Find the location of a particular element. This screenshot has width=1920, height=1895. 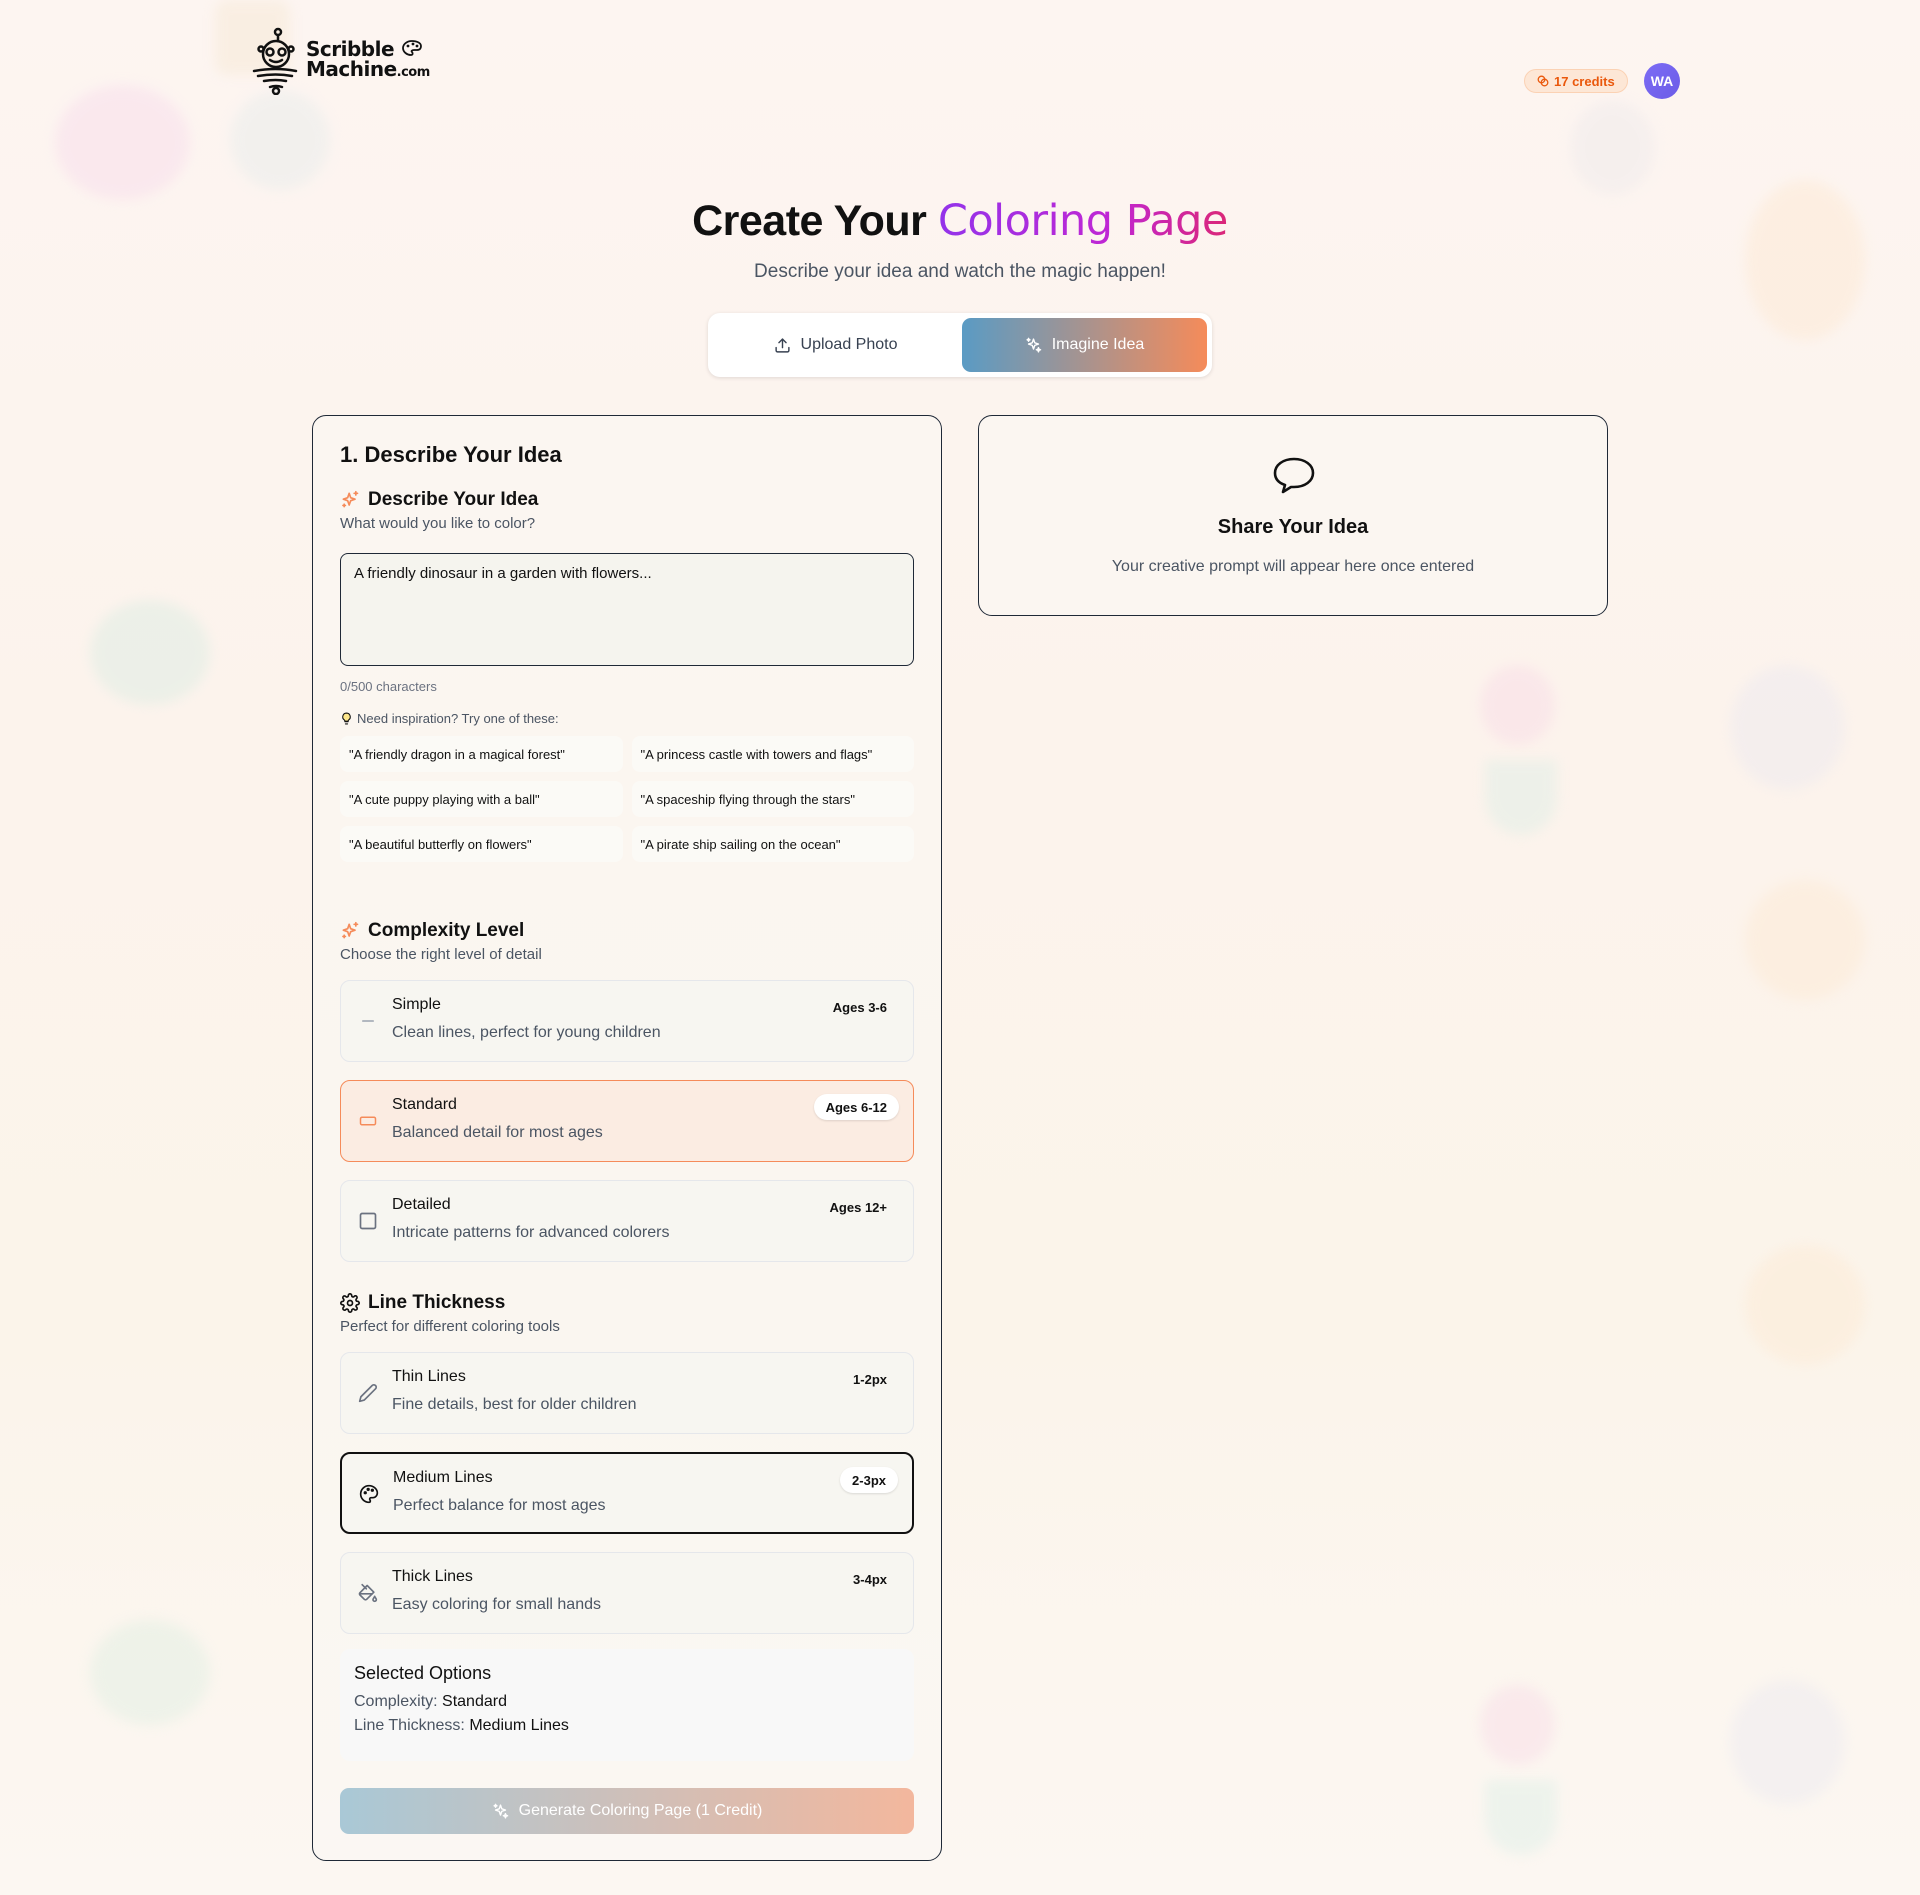

option-name: Simple is located at coordinates (416, 1004).